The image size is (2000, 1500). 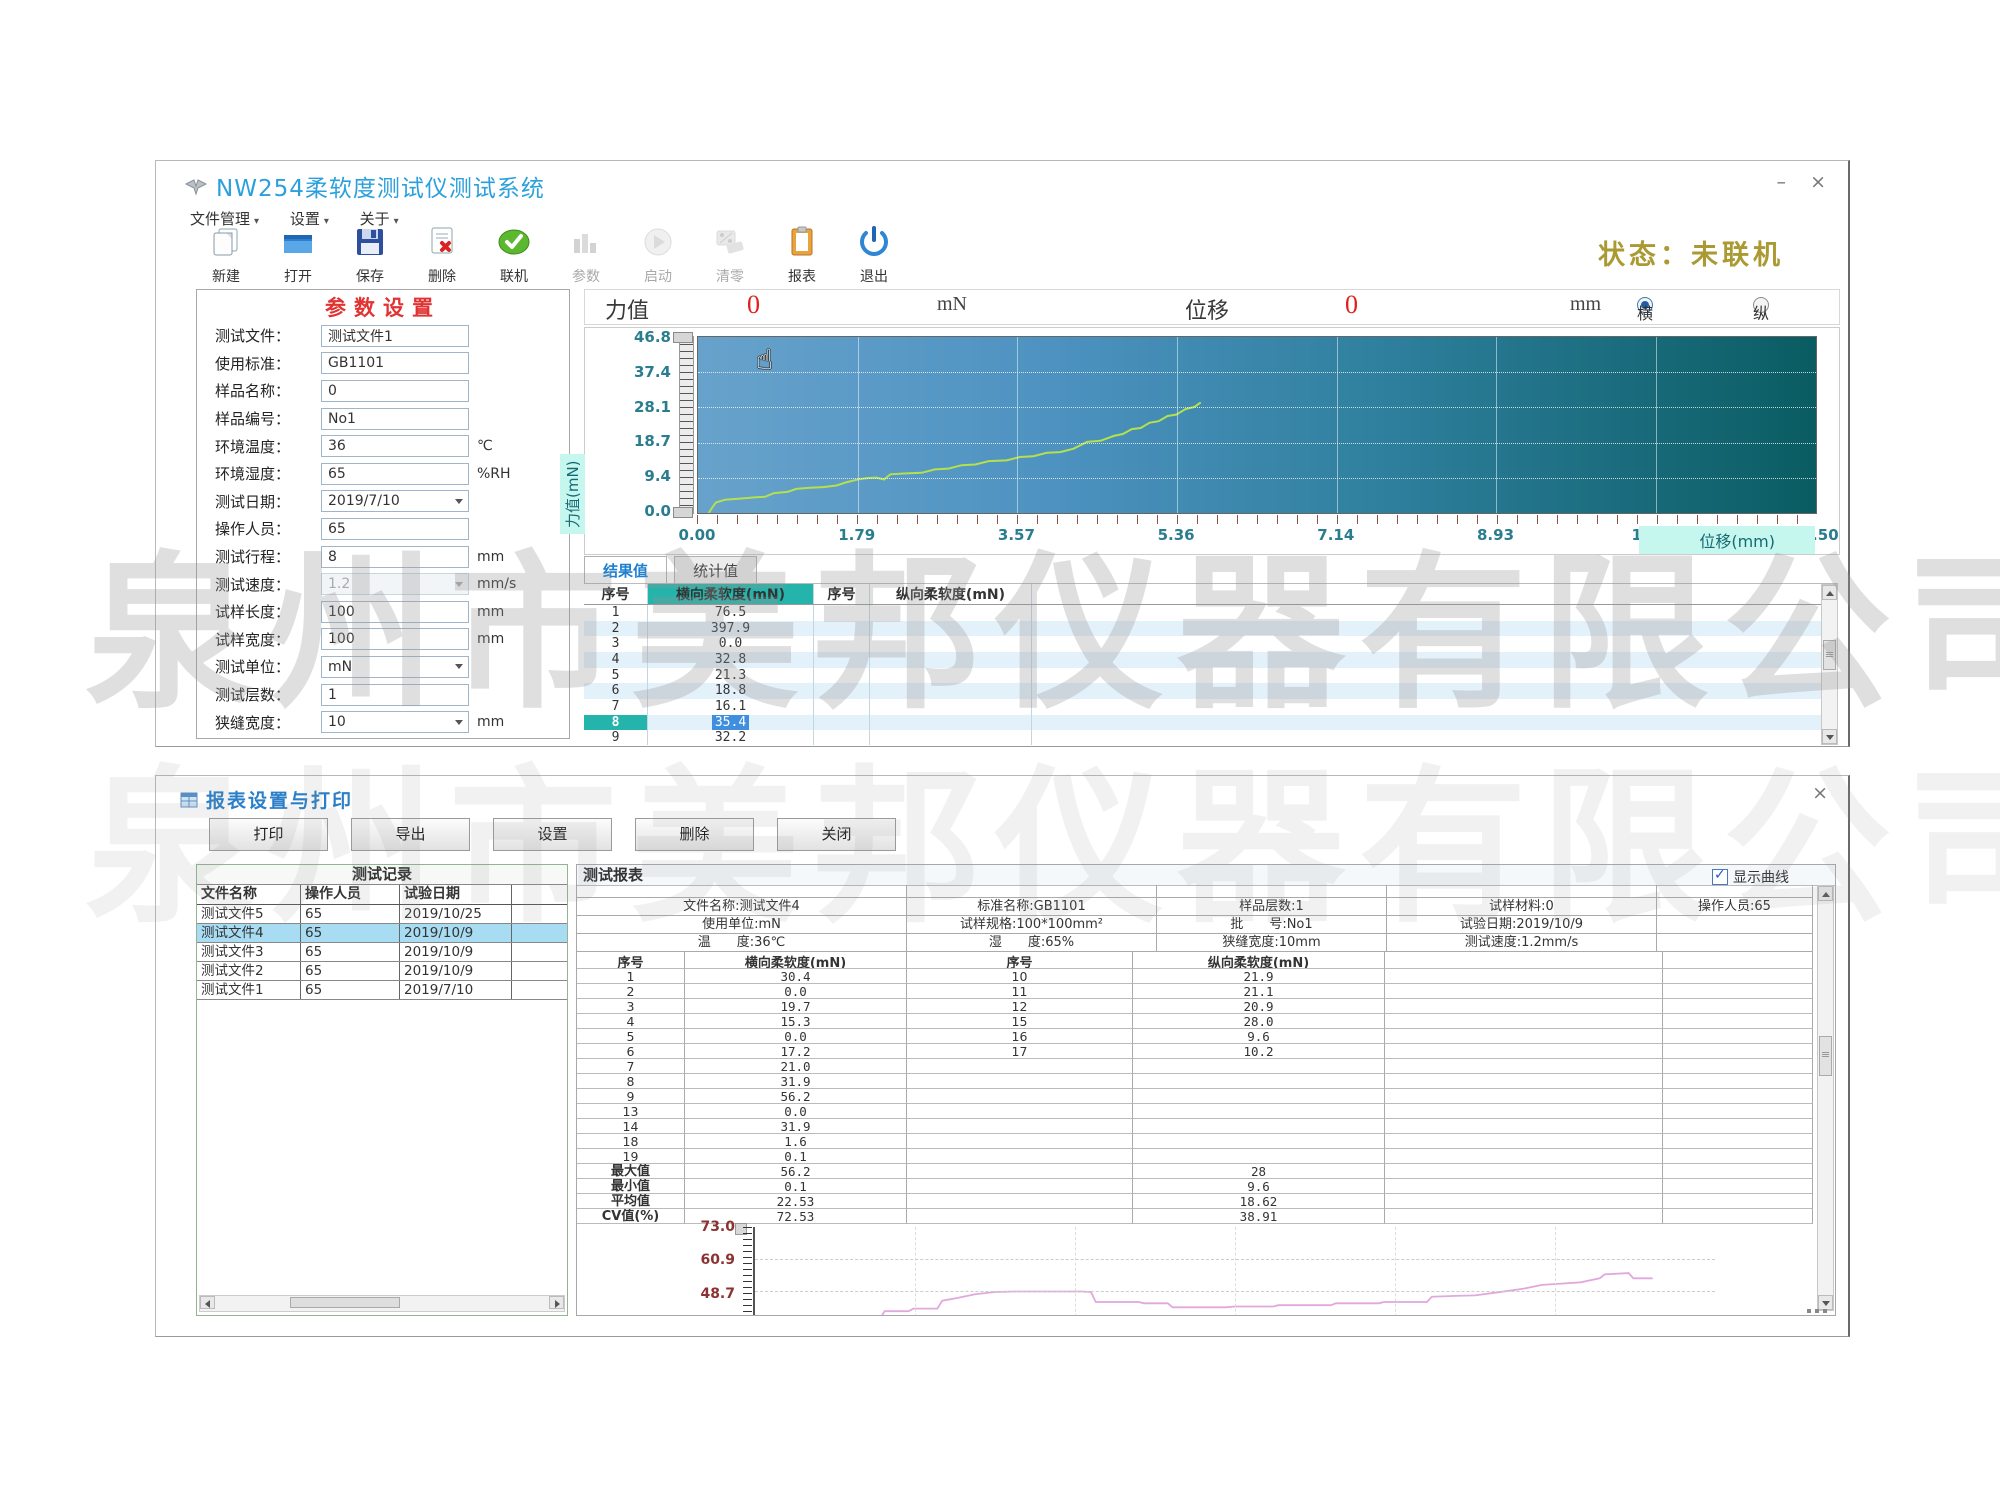 What do you see at coordinates (1211, 737) in the screenshot?
I see `table-row: 9 32.2` at bounding box center [1211, 737].